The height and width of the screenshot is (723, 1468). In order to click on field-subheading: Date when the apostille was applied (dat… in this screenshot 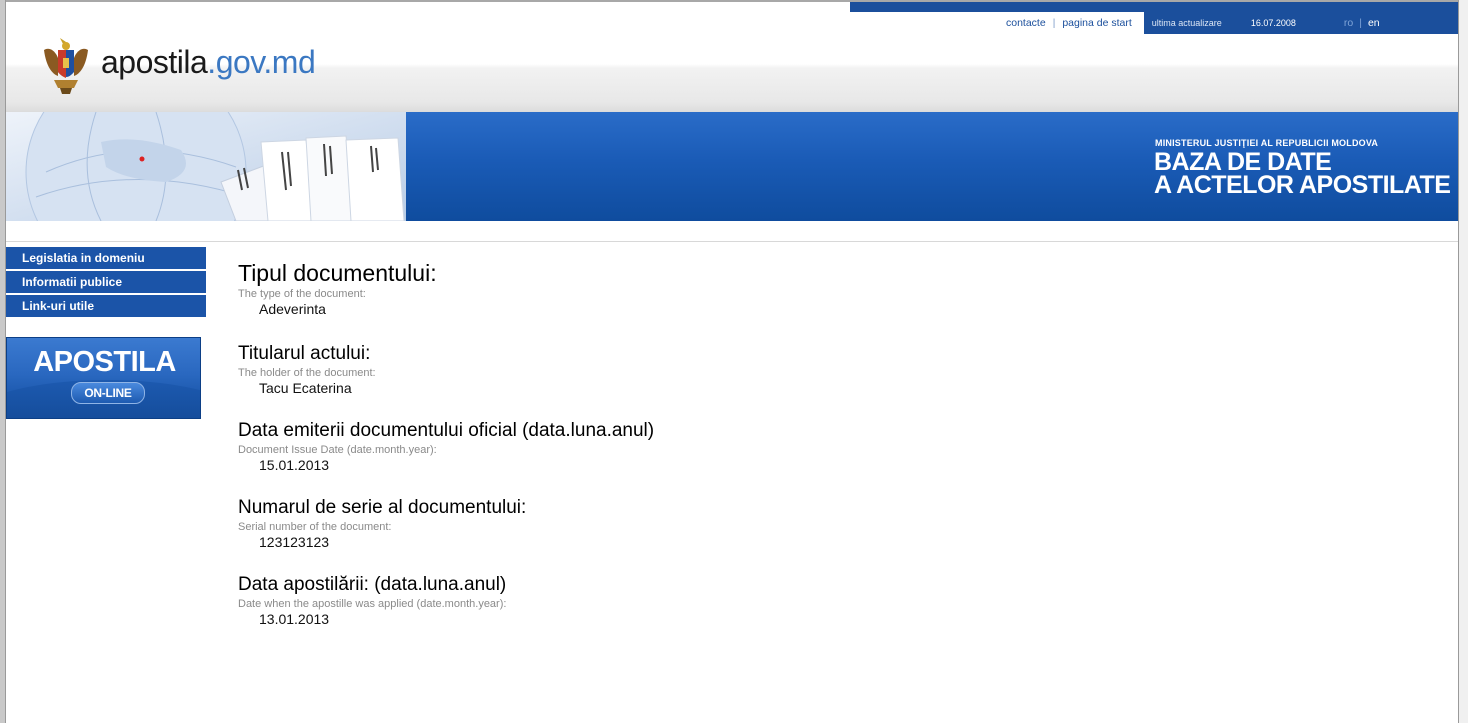, I will do `click(372, 604)`.